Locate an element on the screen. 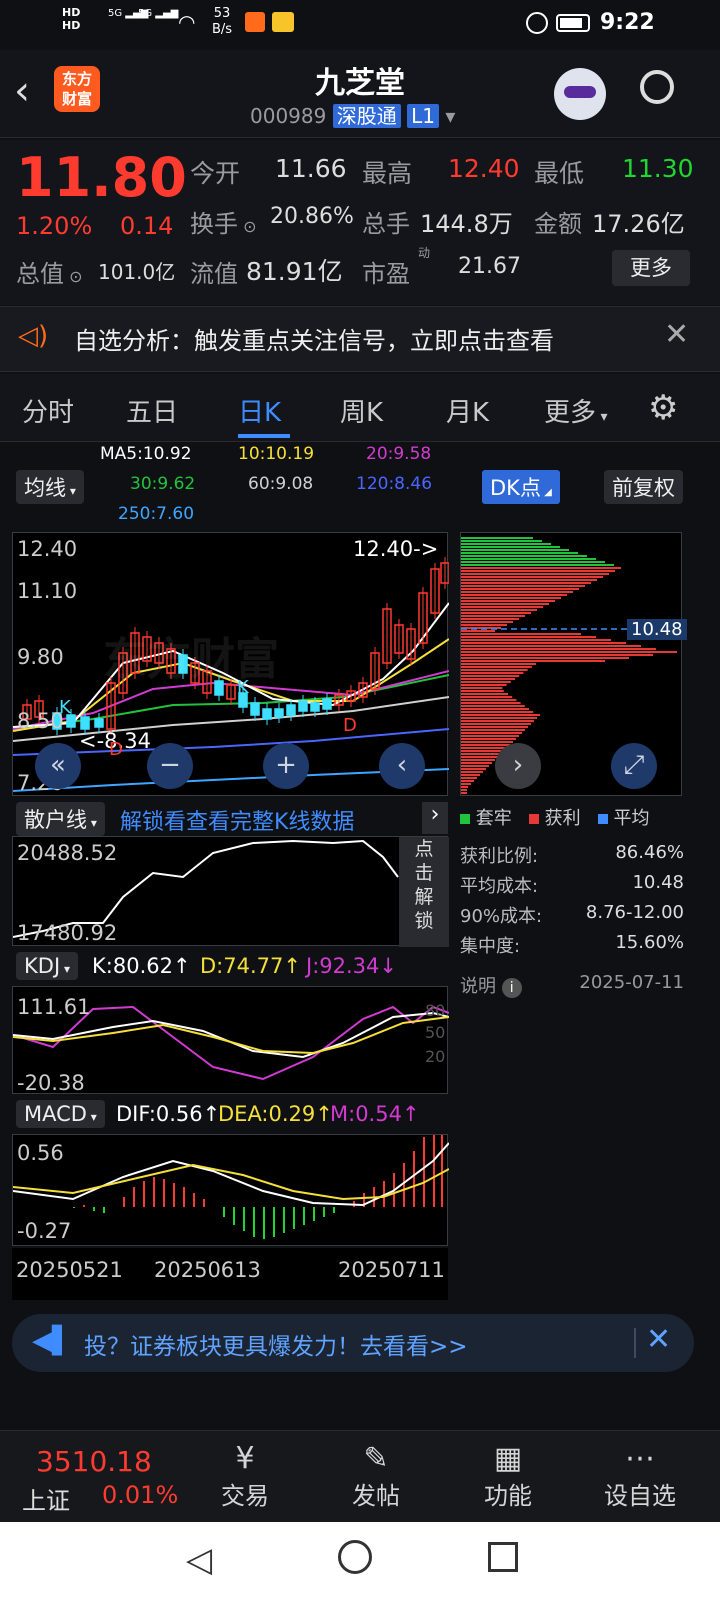 The width and height of the screenshot is (720, 1600). hd-indicator: HD HD is located at coordinates (71, 19).